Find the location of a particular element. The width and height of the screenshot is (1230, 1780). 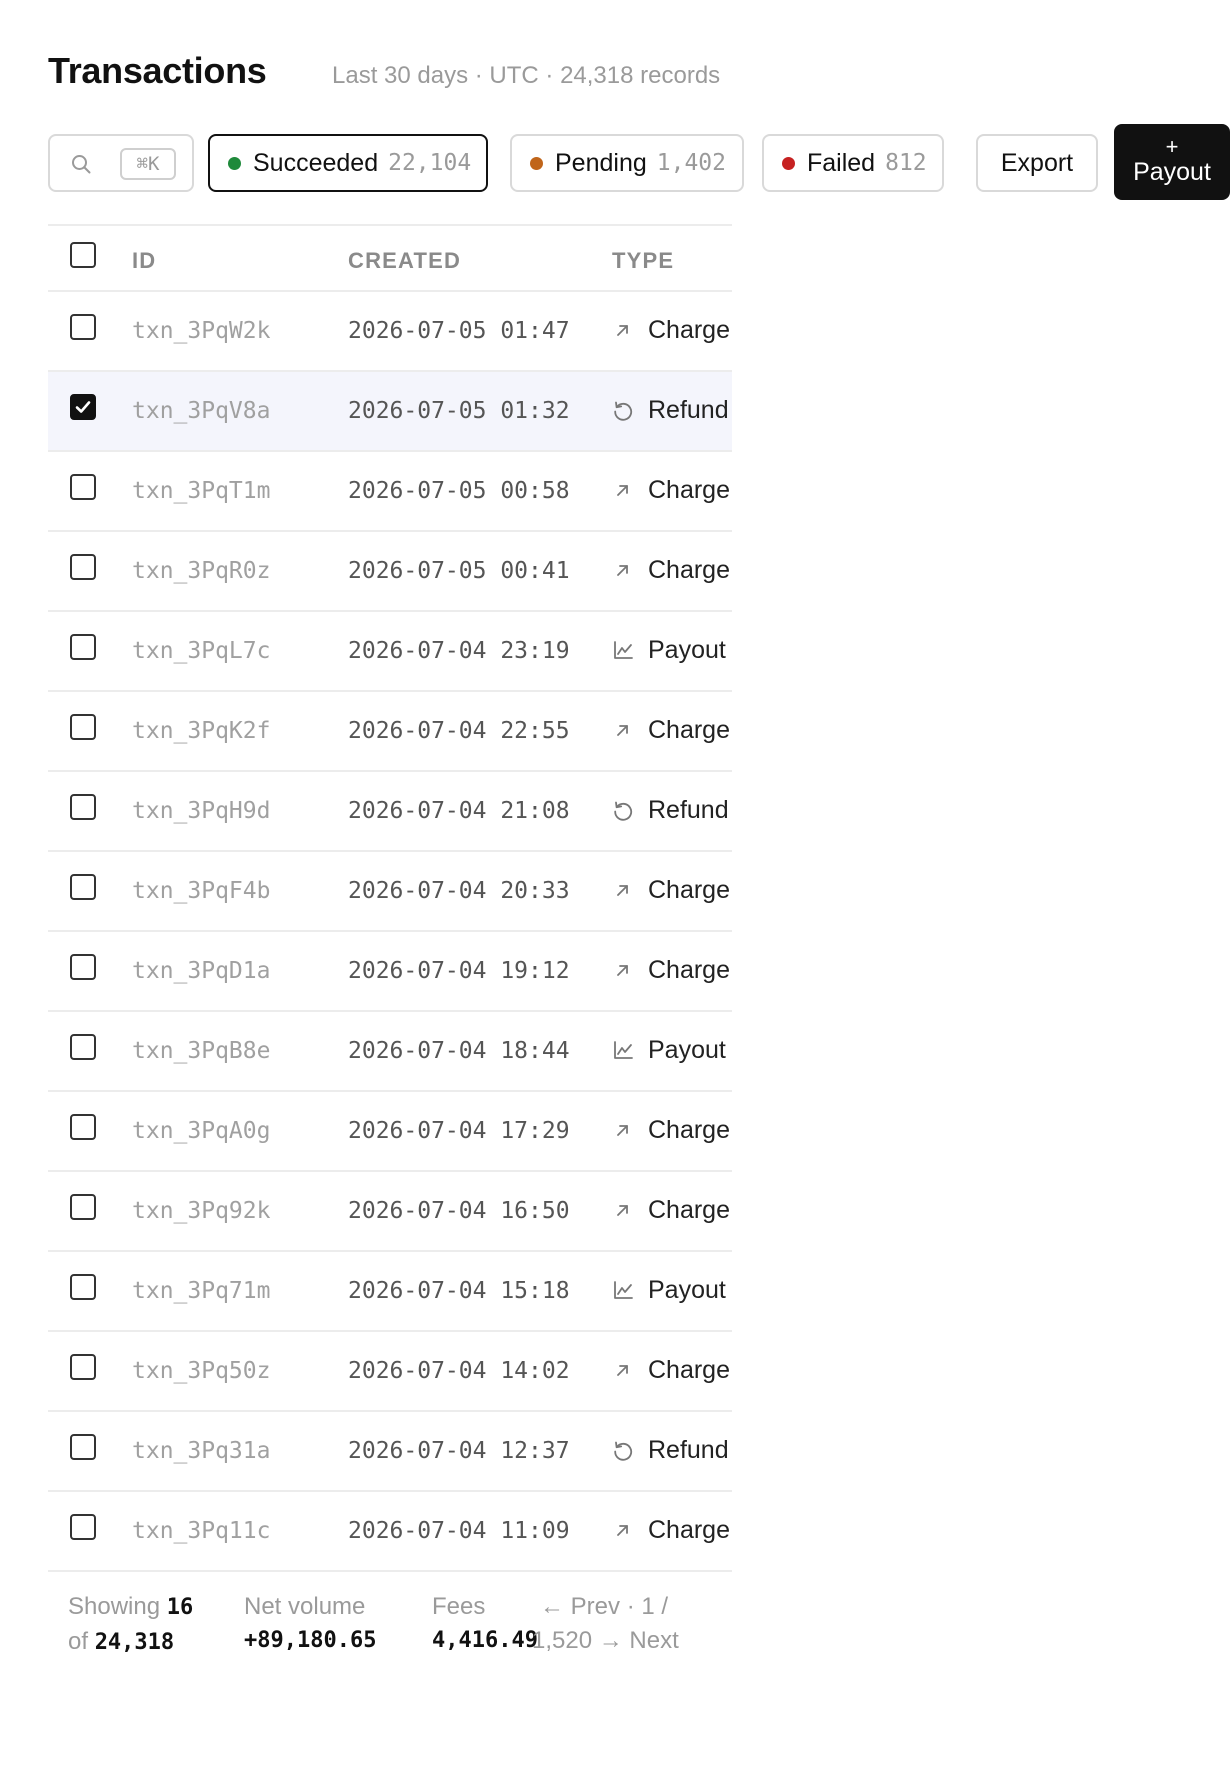

transaction-id: txn_3Pq71m is located at coordinates (201, 1291).